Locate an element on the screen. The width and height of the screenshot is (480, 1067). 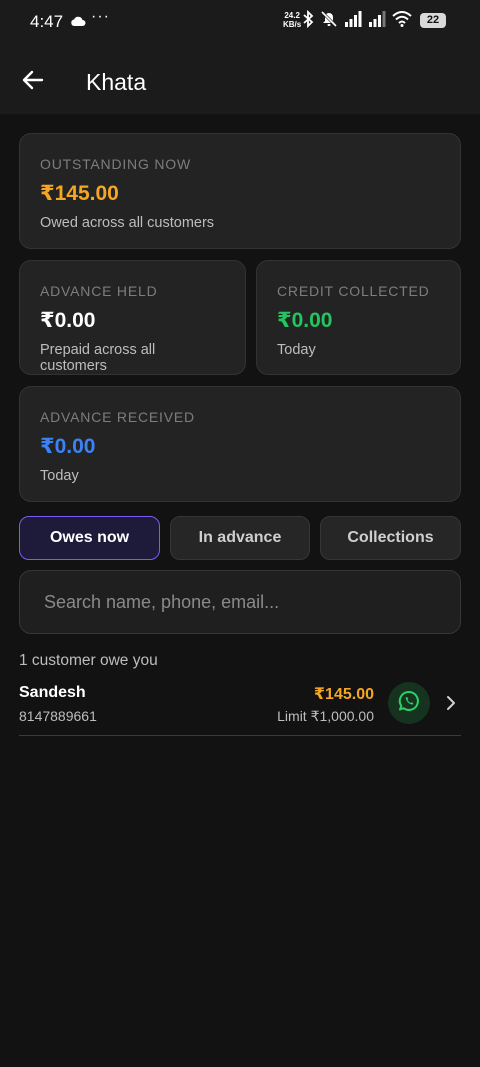
more-notifications-icon: ··· is located at coordinates (100, 16).